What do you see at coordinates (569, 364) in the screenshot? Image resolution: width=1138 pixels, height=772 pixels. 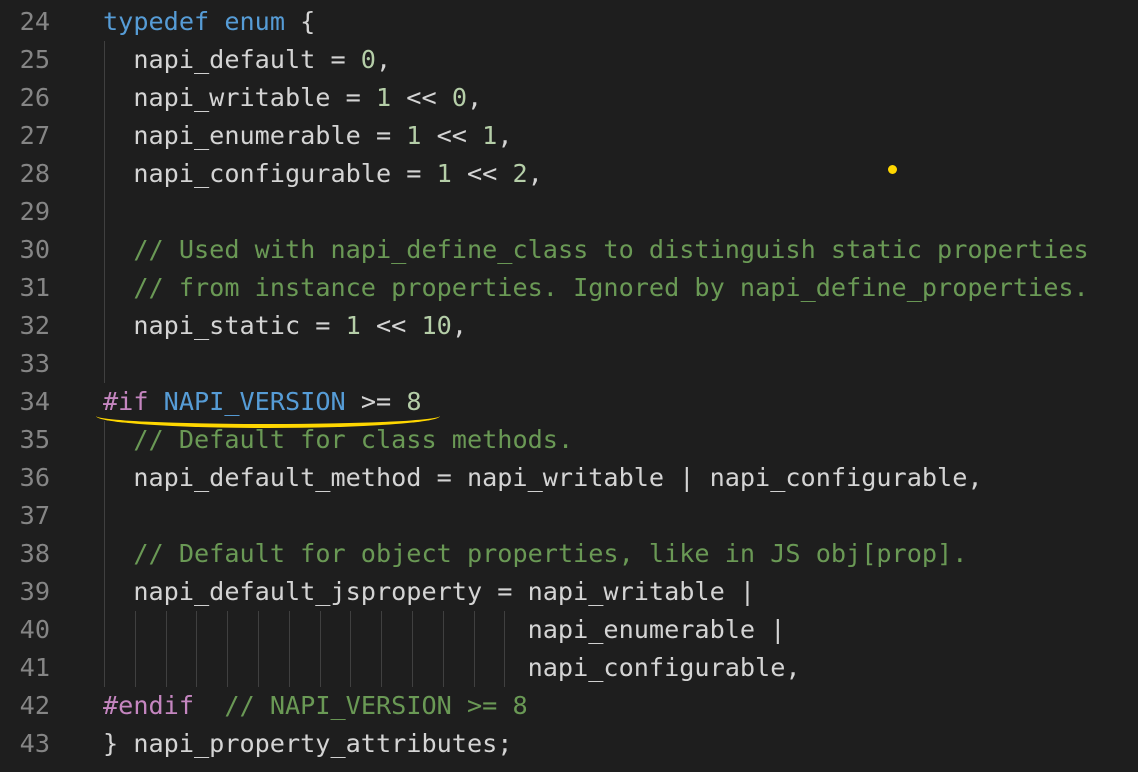 I see `code-line: 33` at bounding box center [569, 364].